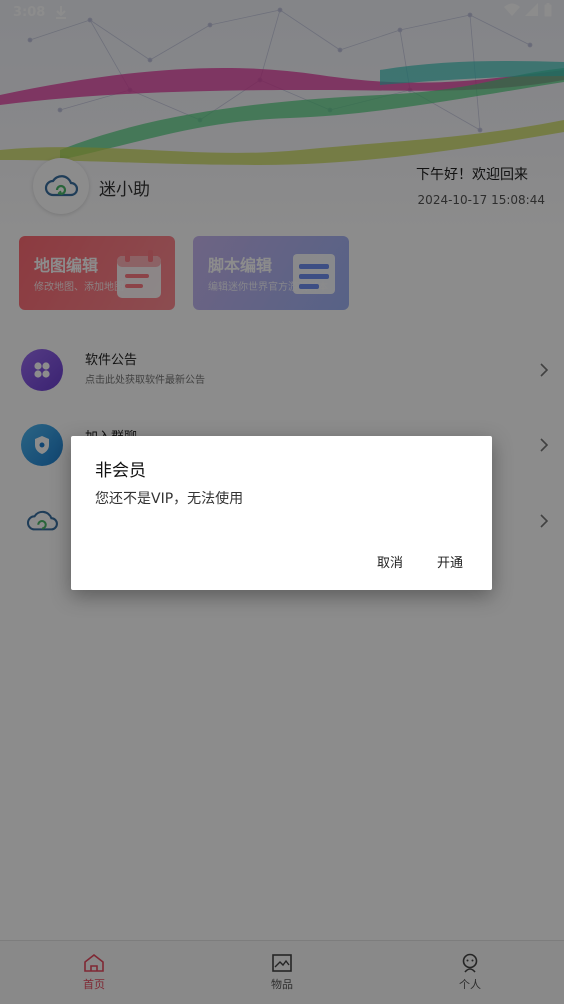 This screenshot has width=564, height=1004. Describe the element at coordinates (450, 561) in the screenshot. I see `open-vip-button: 开通` at that location.